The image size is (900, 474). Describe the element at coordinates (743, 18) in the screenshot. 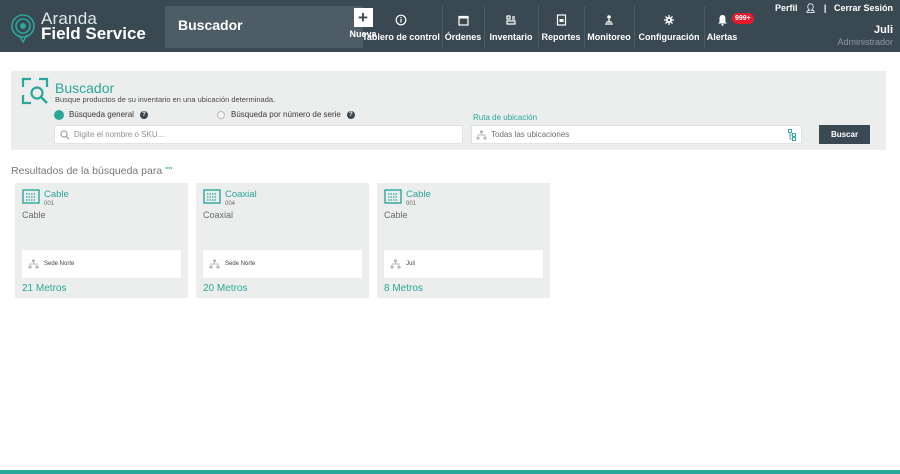

I see `alerts-count-badge: 999+` at that location.